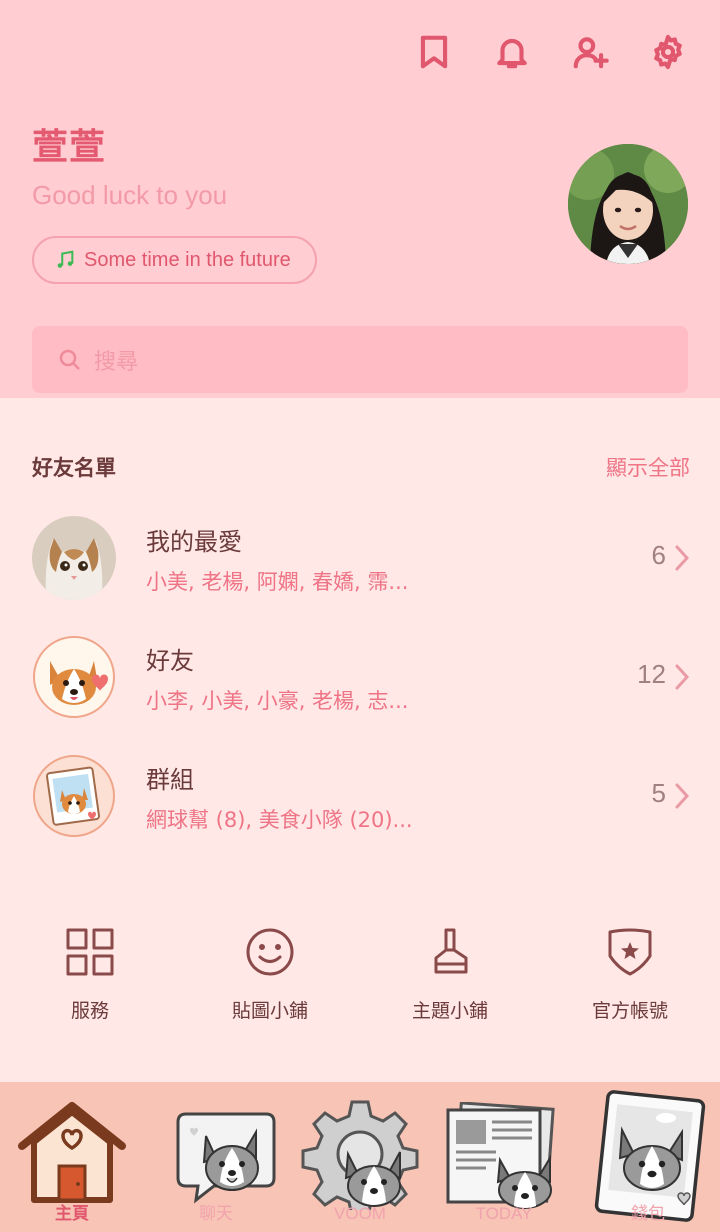 This screenshot has width=720, height=1232. What do you see at coordinates (74, 796) in the screenshot?
I see `groups-thumbnail` at bounding box center [74, 796].